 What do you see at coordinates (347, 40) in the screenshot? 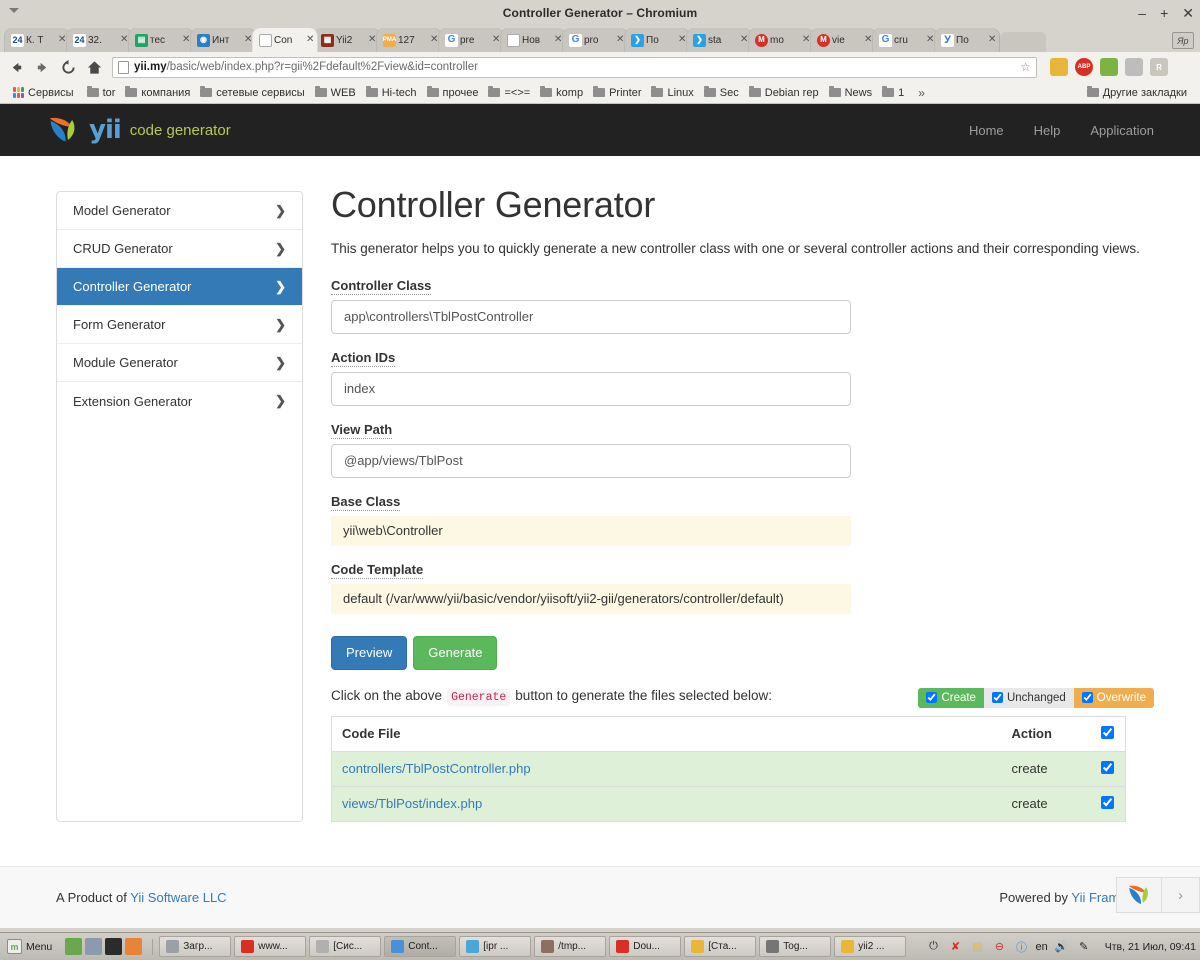
I see `browser-tab: ▦ Yii2 ✕` at bounding box center [347, 40].